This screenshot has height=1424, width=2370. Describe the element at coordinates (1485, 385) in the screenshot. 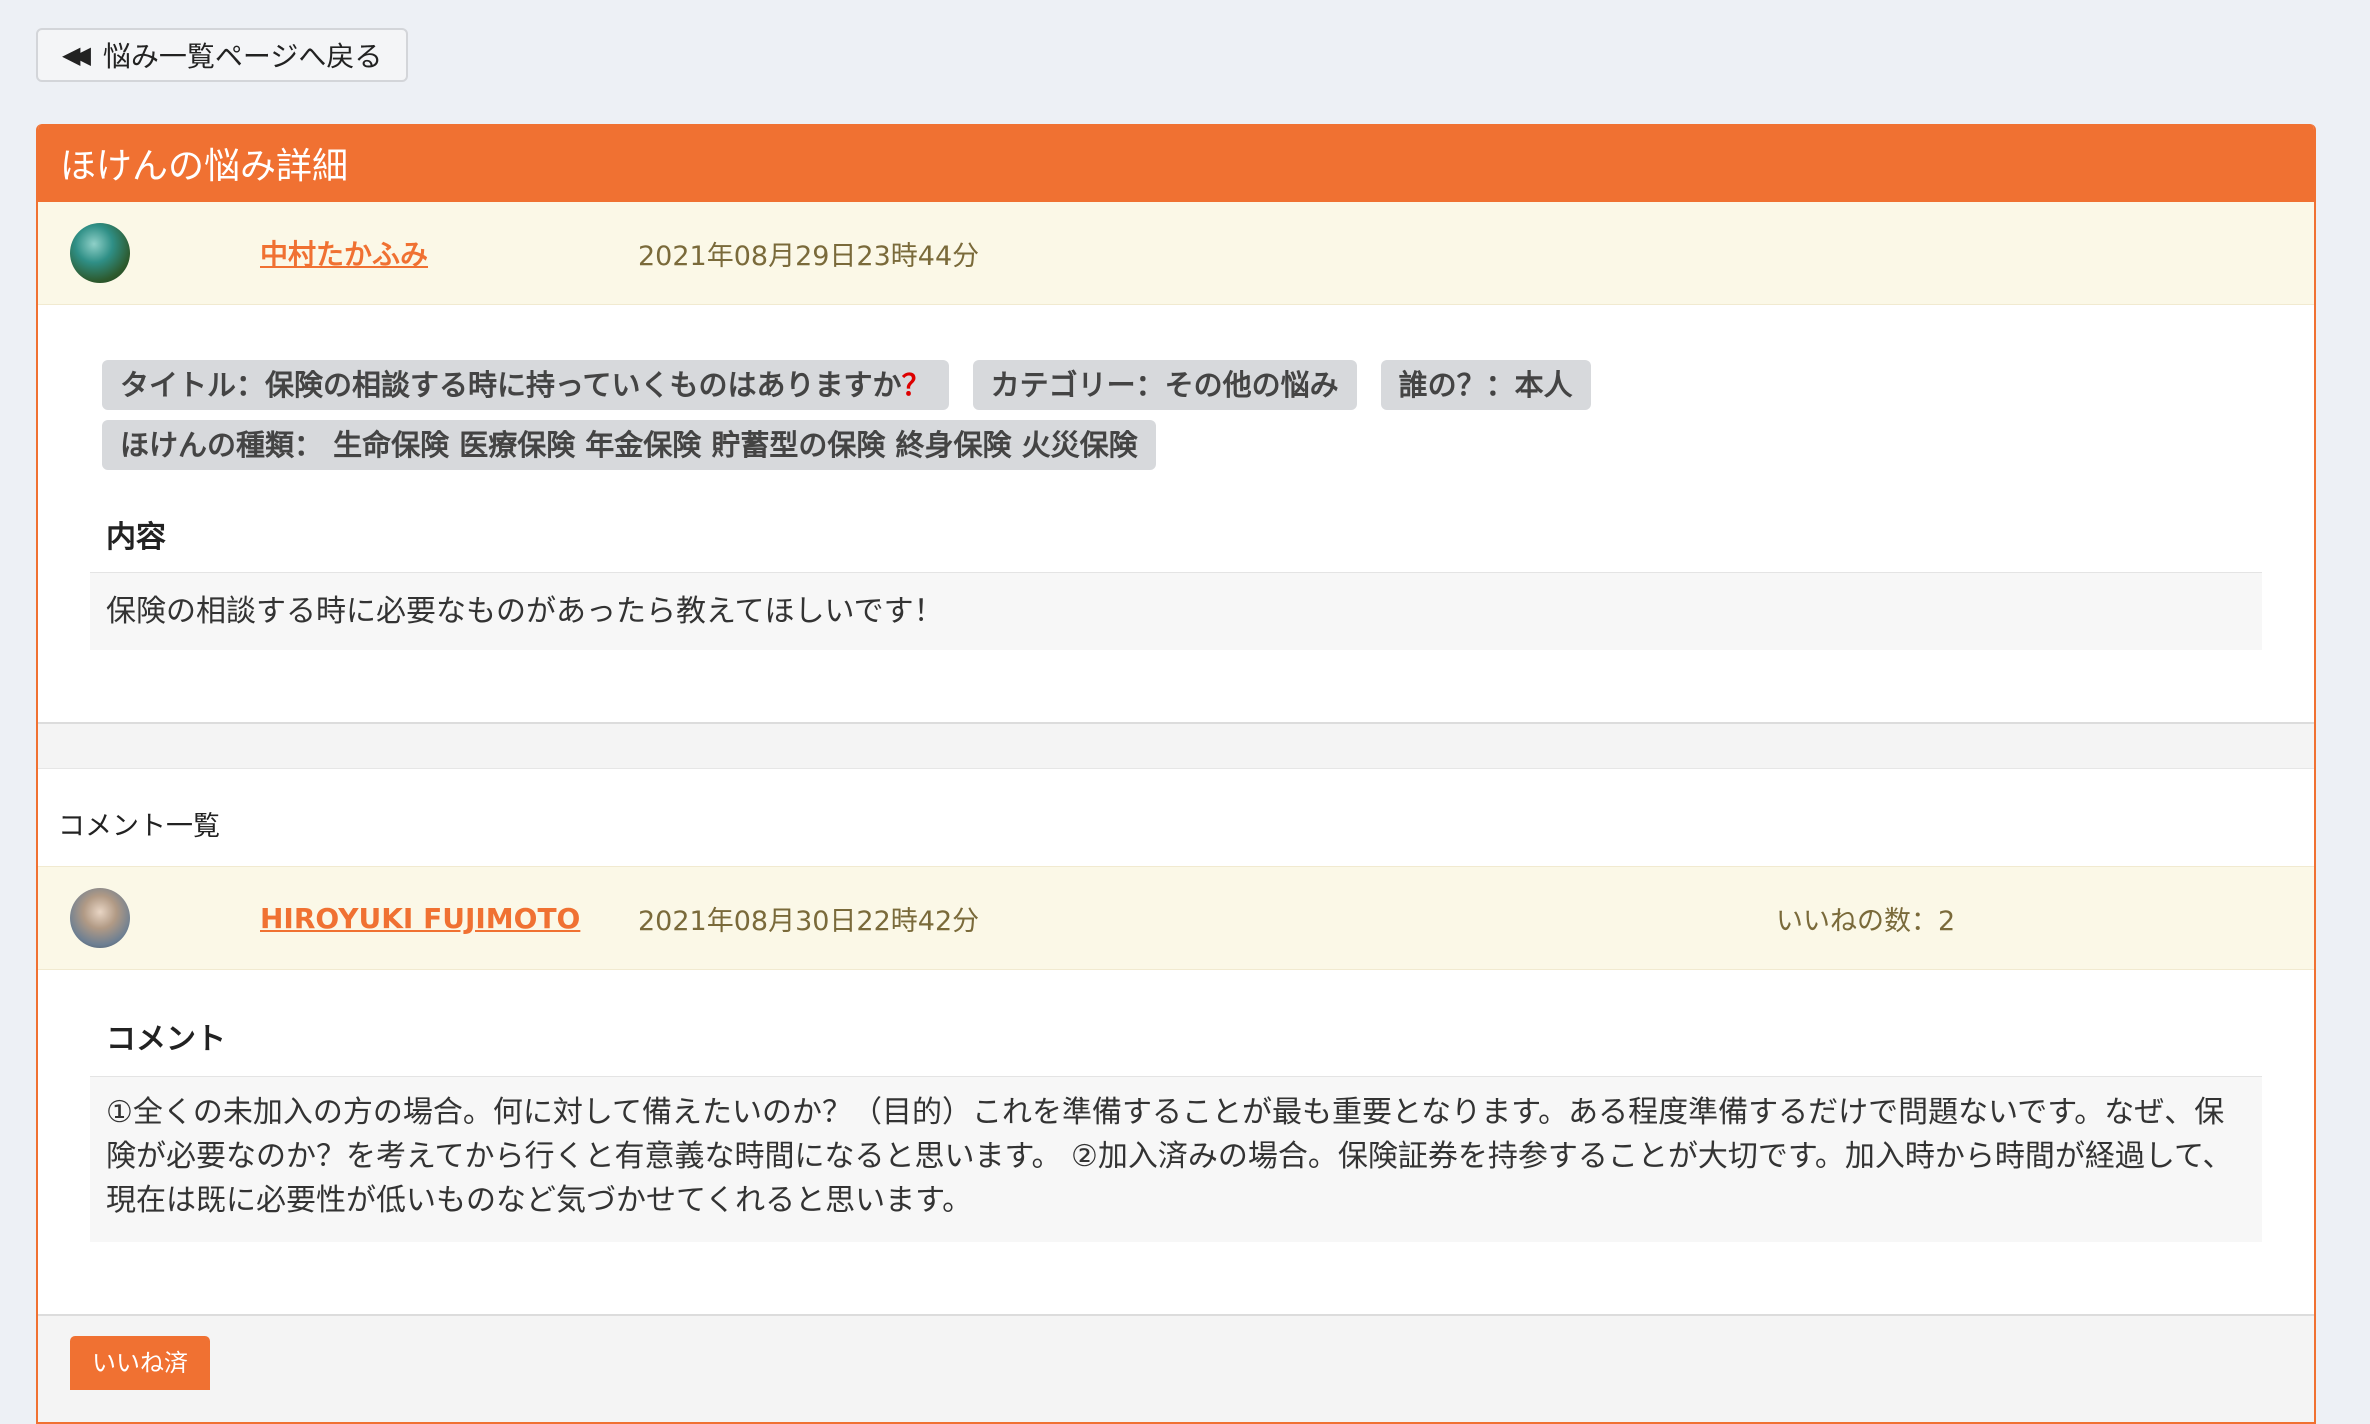

I see `tag-whose: 誰の？：本人` at that location.